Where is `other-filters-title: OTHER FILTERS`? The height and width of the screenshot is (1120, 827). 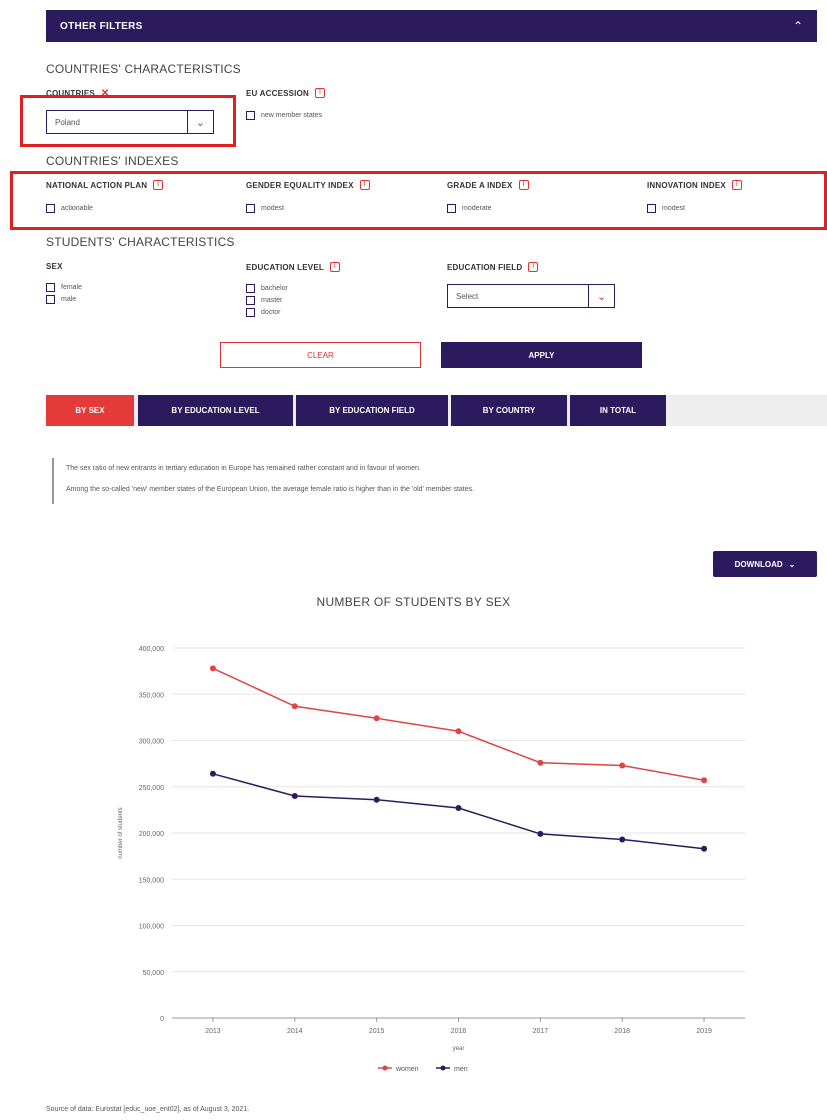 other-filters-title: OTHER FILTERS is located at coordinates (101, 26).